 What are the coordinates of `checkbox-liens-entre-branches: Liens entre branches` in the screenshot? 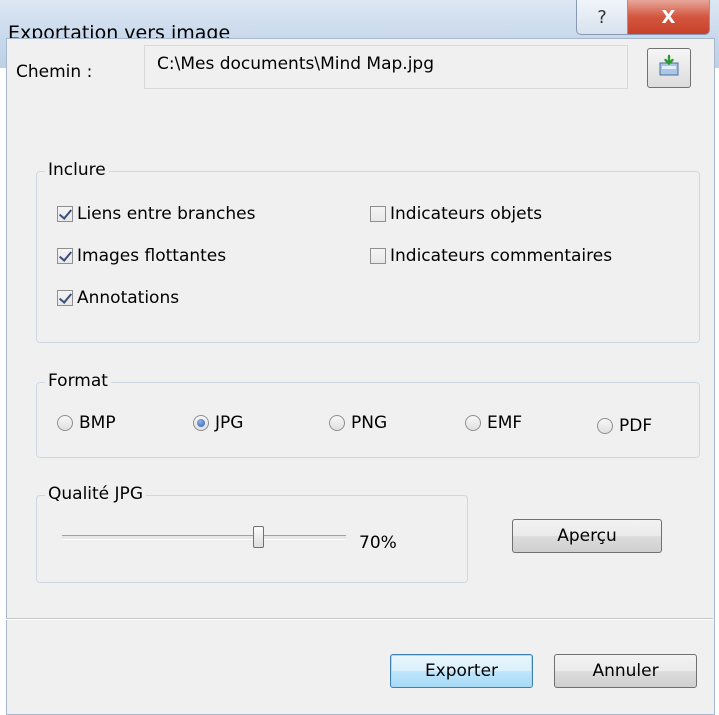 It's located at (156, 214).